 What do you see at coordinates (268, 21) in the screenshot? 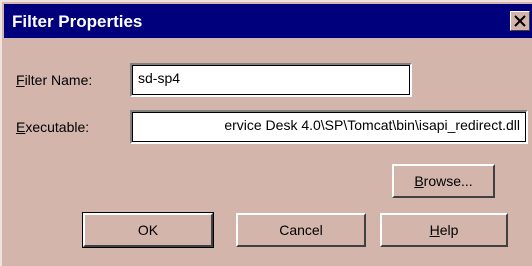
I see `title-bar: Filter Properties` at bounding box center [268, 21].